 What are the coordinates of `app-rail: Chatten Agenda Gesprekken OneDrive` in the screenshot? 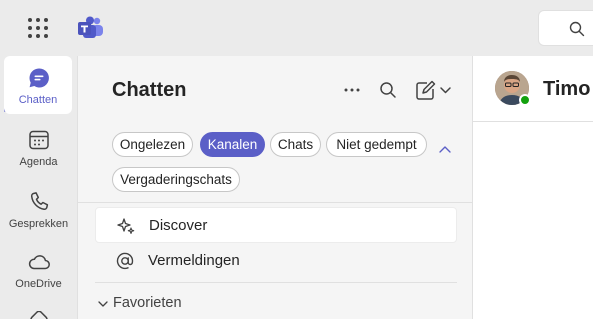 It's located at (38, 187).